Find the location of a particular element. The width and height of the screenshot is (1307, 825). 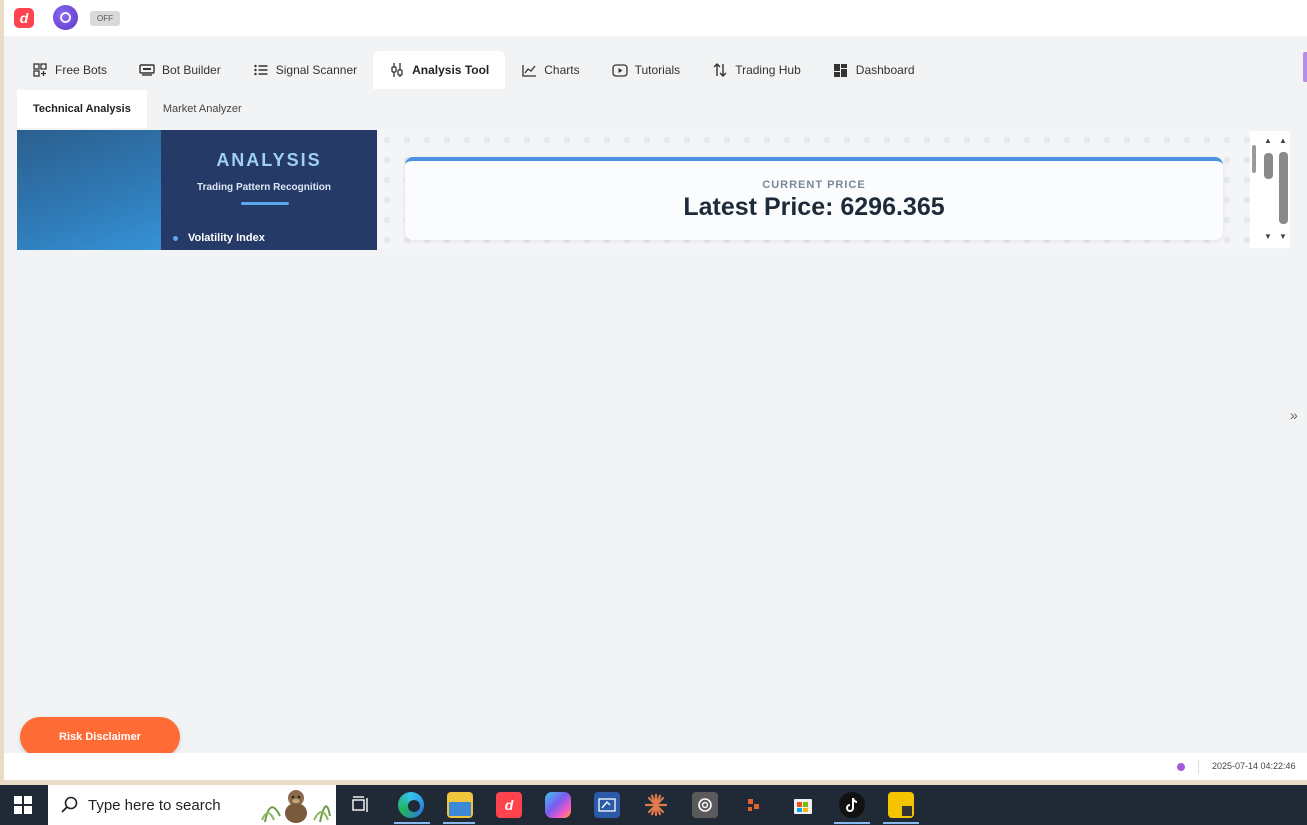

line-chart-icon is located at coordinates (529, 70).